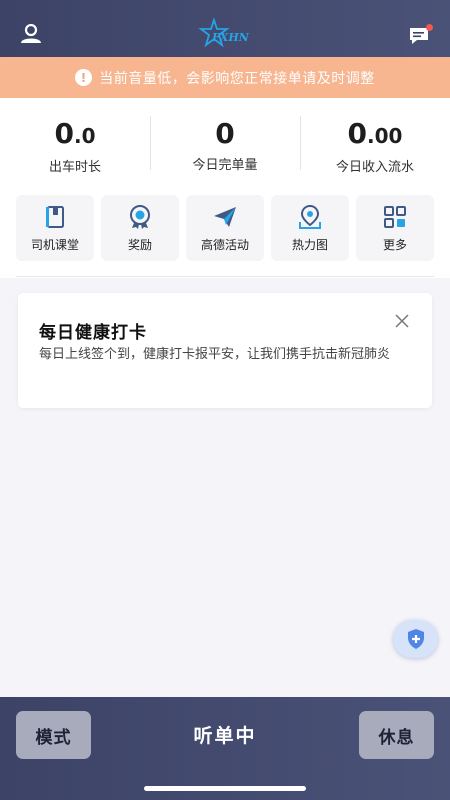  I want to click on message-button, so click(421, 35).